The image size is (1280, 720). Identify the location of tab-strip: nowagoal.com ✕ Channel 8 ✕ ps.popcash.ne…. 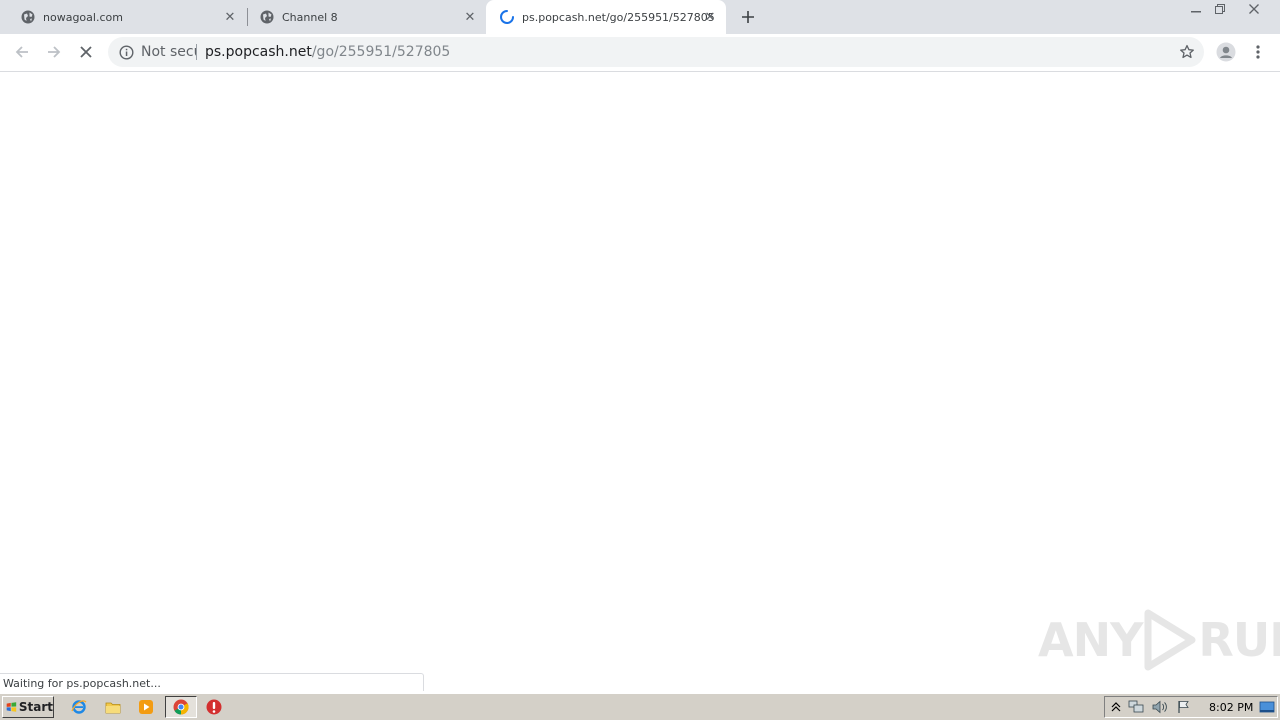
(640, 17).